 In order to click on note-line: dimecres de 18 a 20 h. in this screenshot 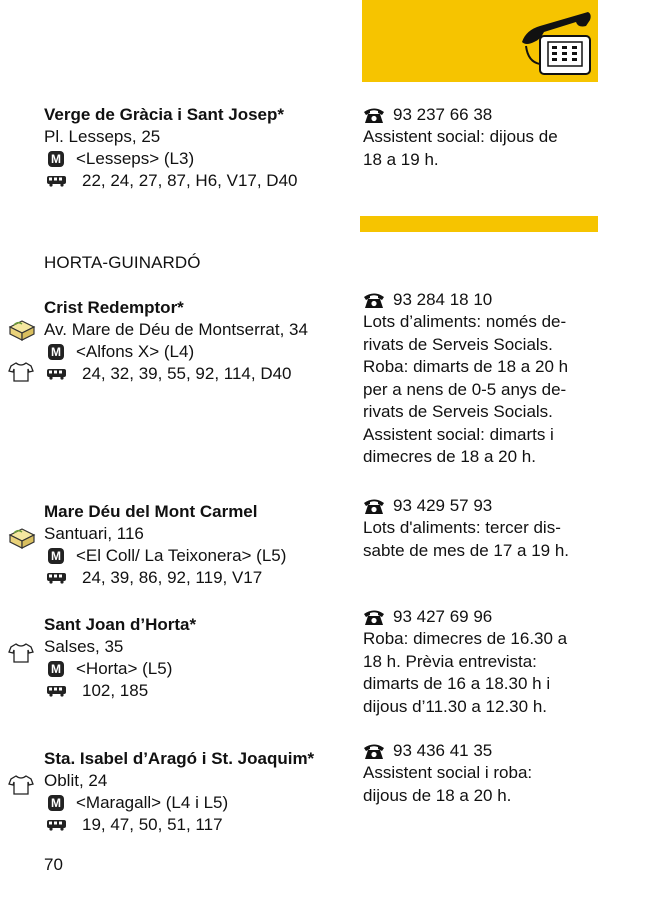, I will do `click(449, 456)`.